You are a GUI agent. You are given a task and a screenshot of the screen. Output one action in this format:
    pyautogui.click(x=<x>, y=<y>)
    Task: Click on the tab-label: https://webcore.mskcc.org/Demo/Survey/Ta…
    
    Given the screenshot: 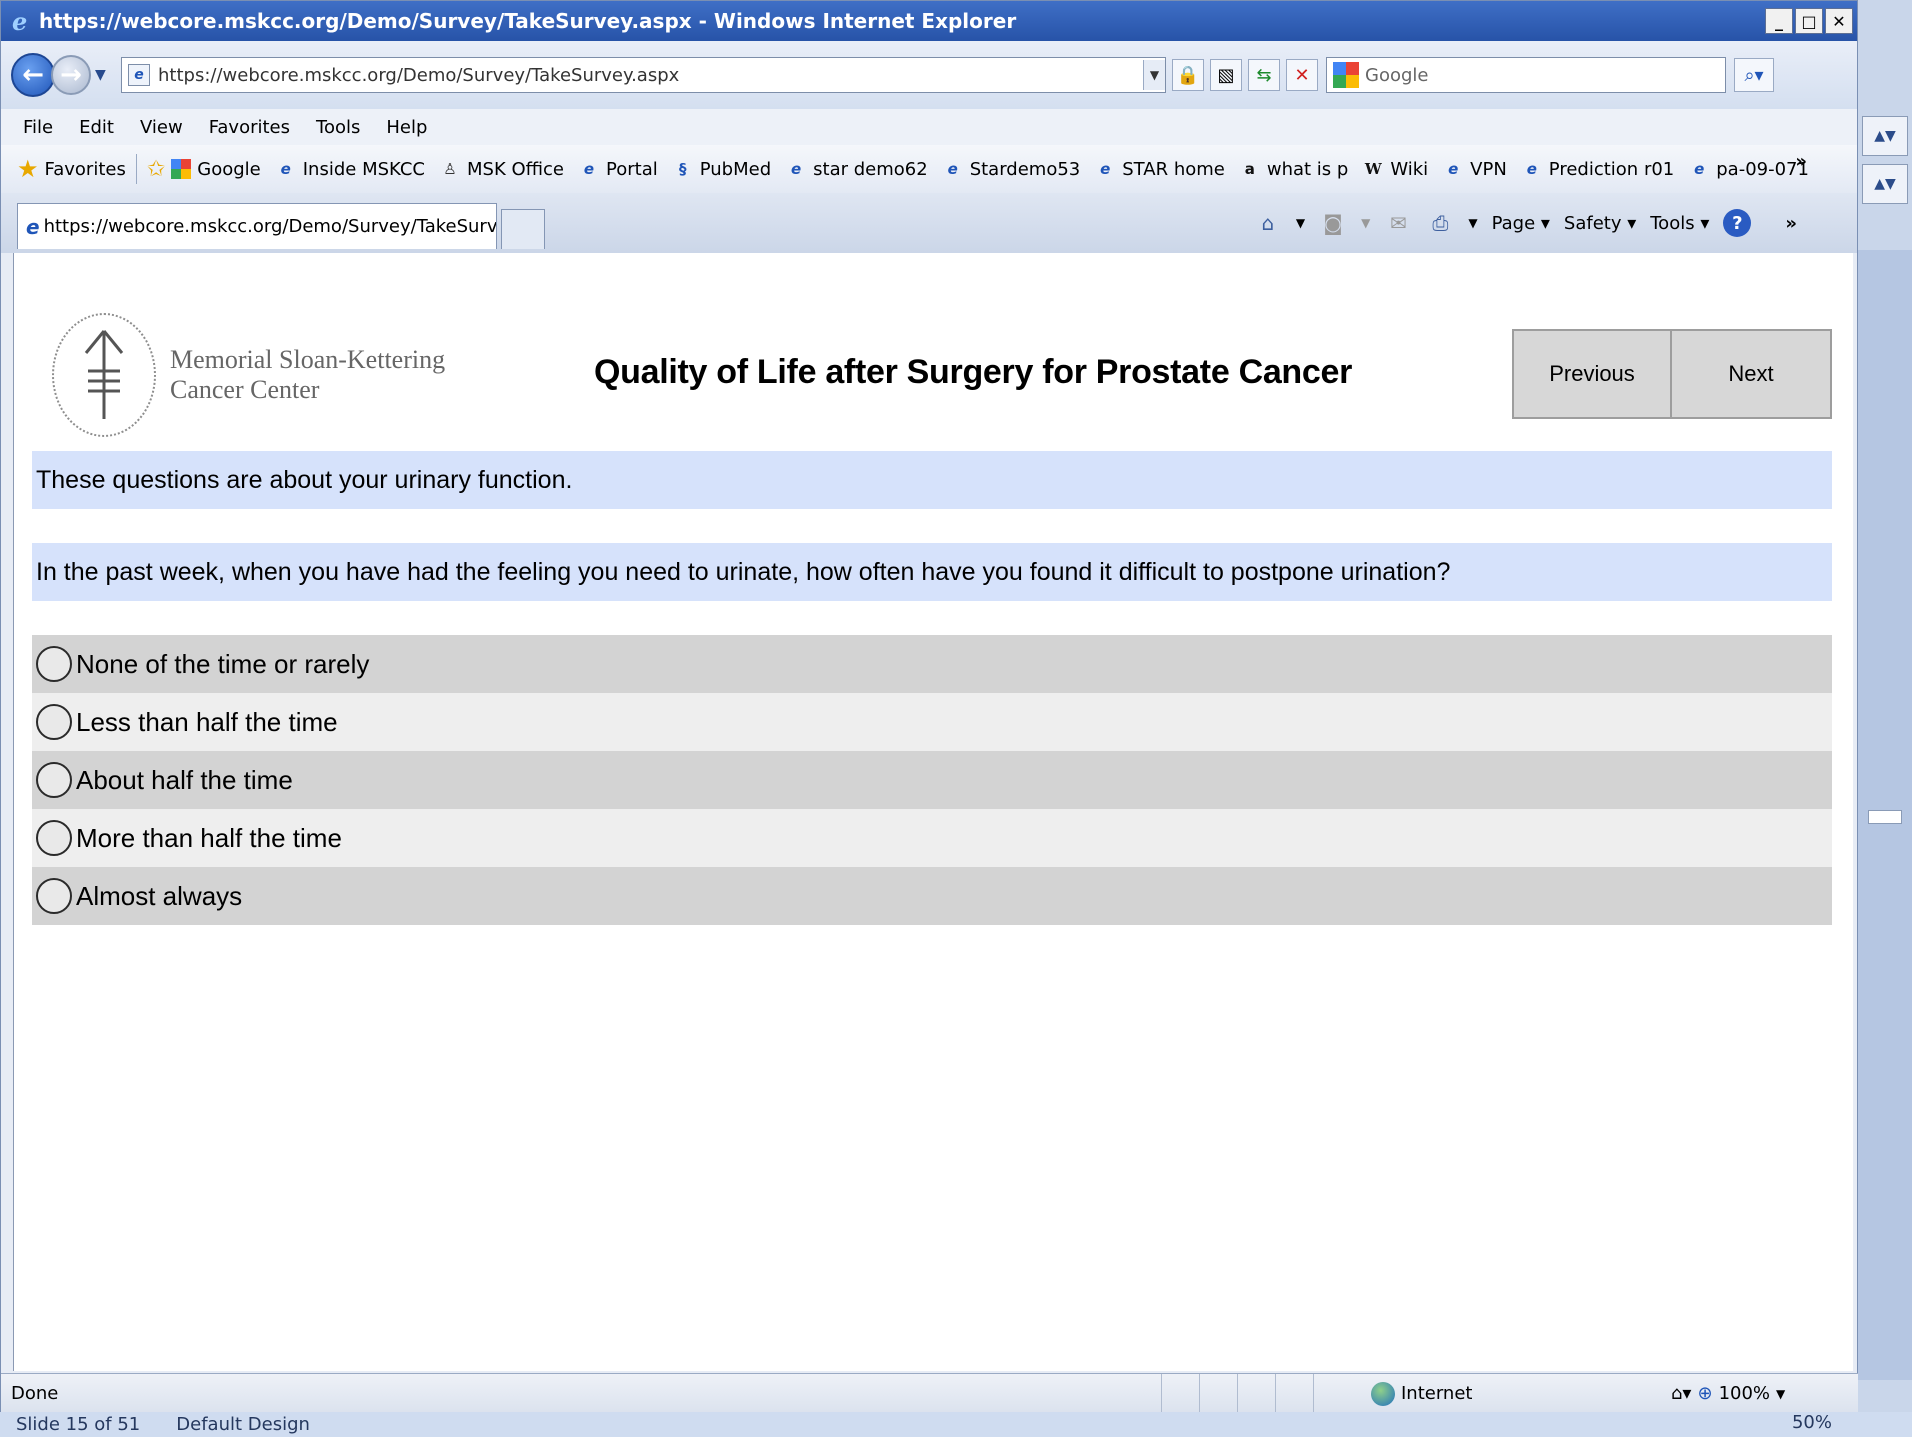 What is the action you would take?
    pyautogui.click(x=270, y=226)
    